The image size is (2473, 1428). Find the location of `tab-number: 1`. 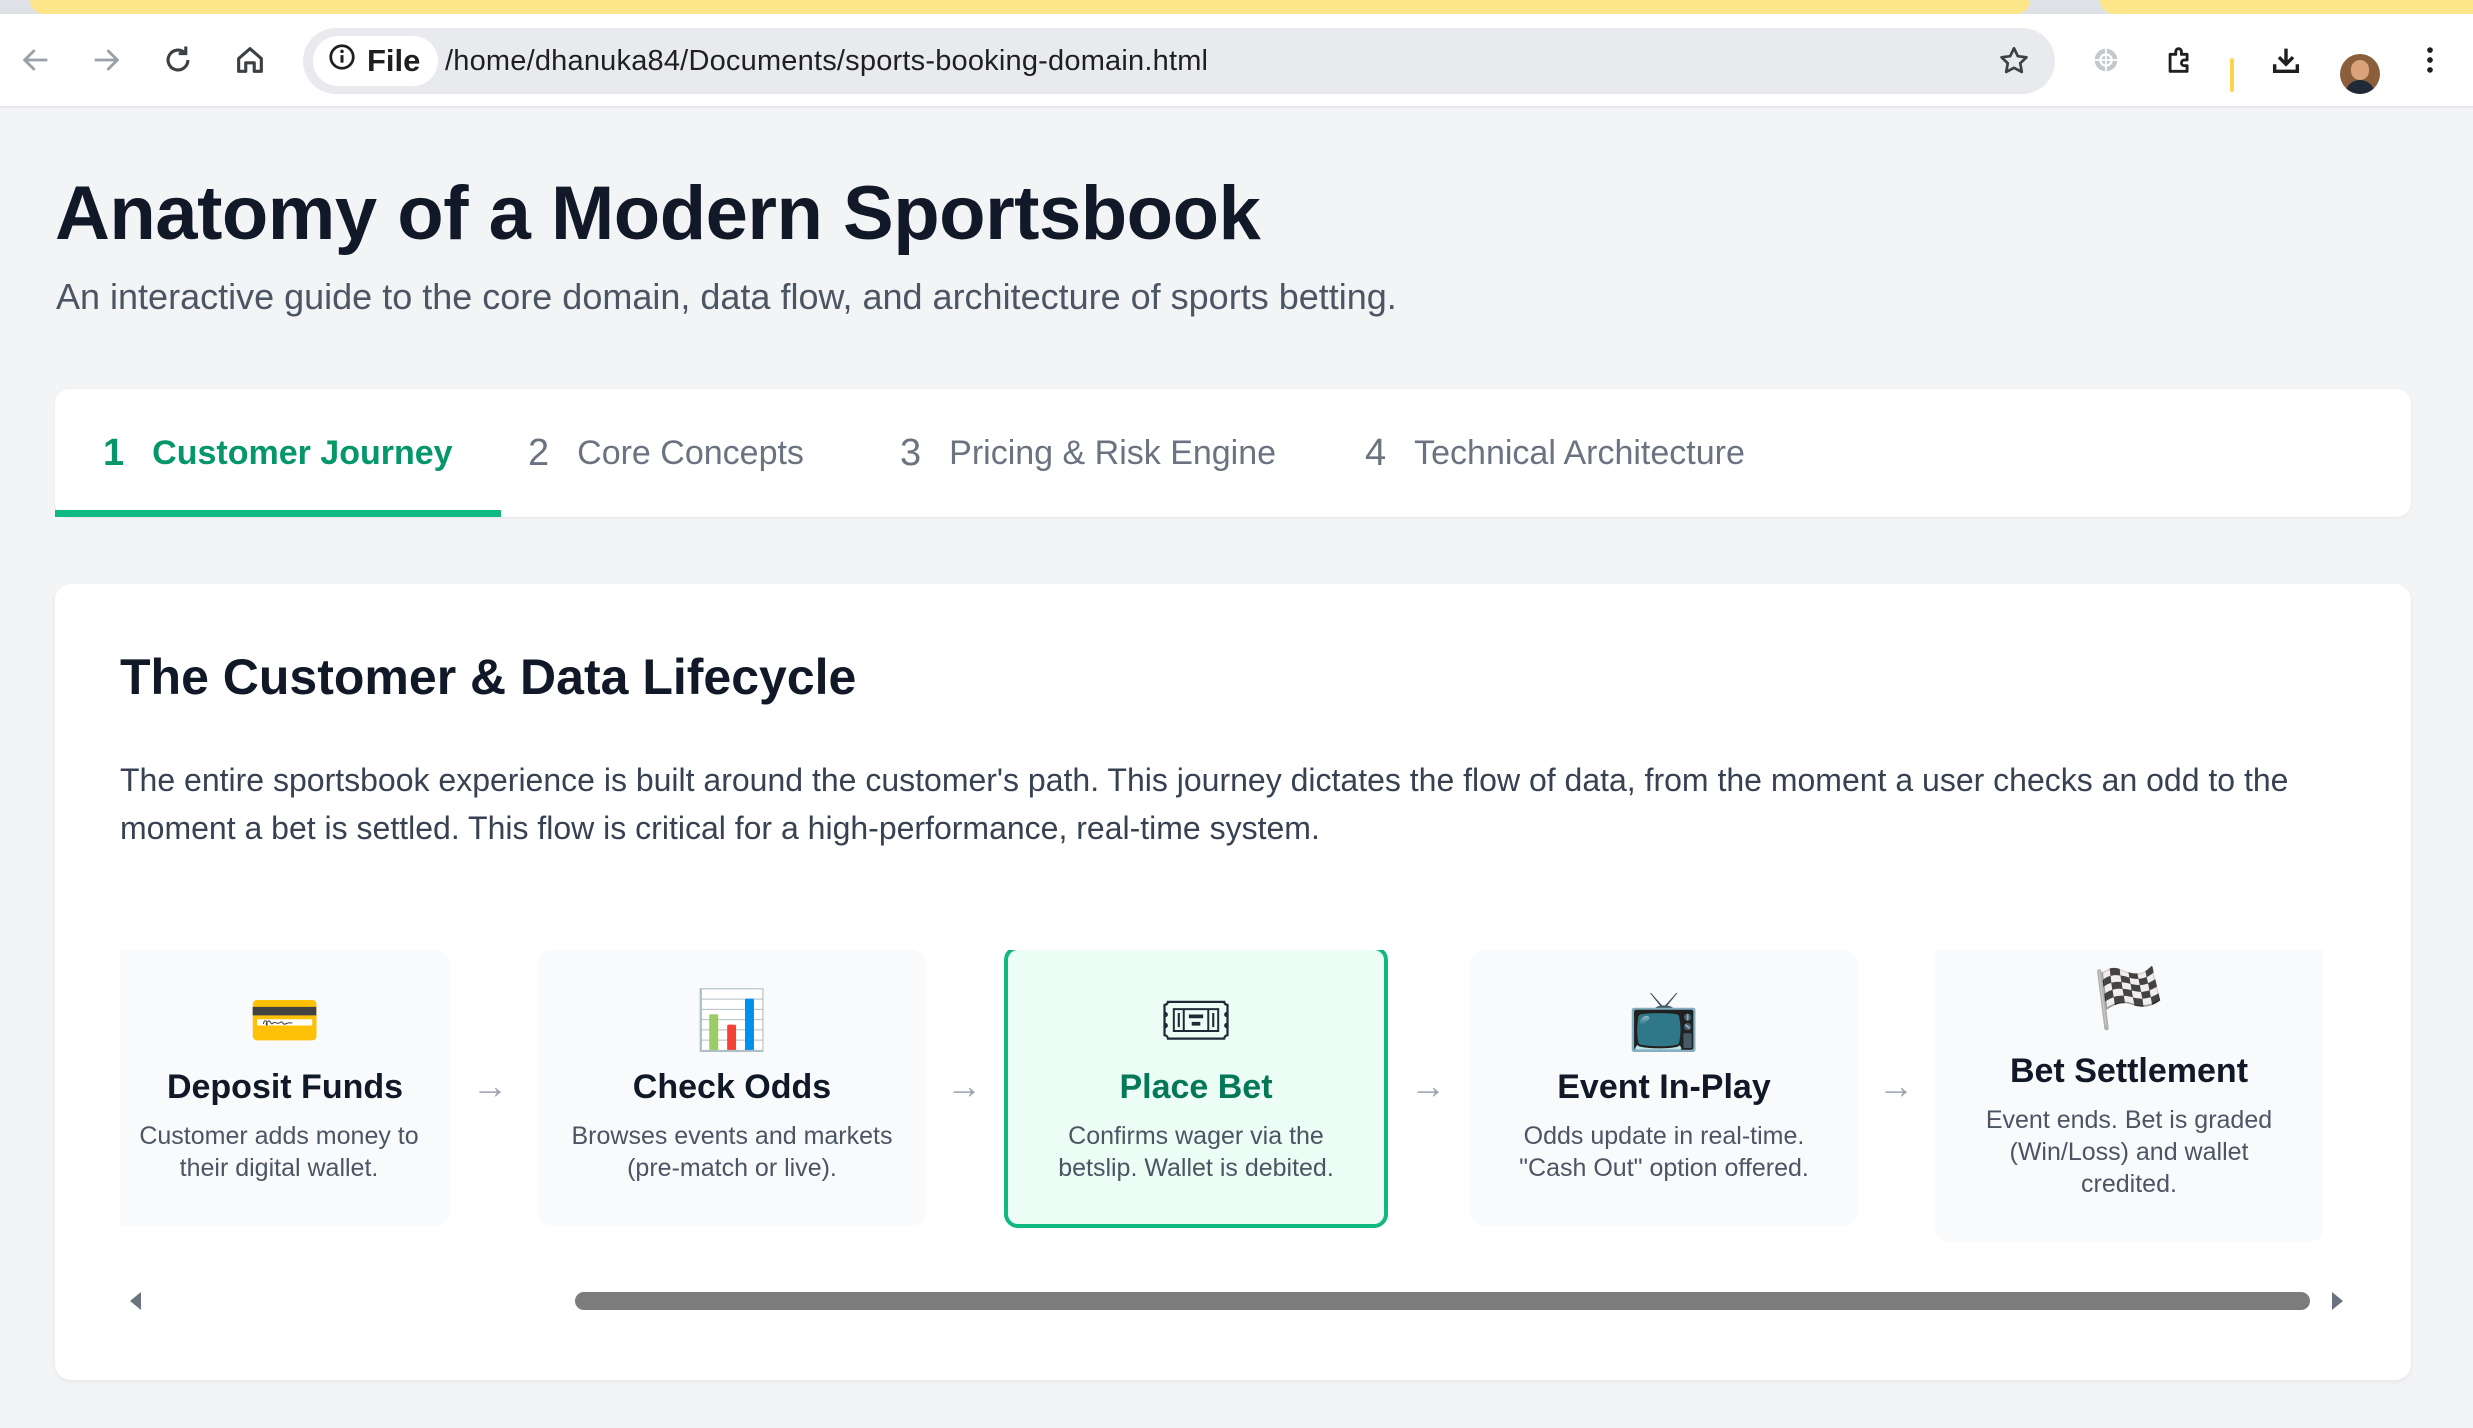

tab-number: 1 is located at coordinates (114, 452).